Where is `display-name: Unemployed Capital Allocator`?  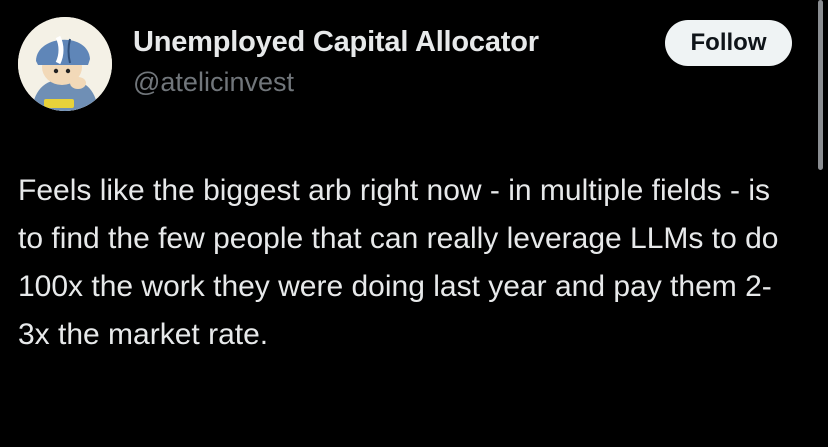
display-name: Unemployed Capital Allocator is located at coordinates (336, 42).